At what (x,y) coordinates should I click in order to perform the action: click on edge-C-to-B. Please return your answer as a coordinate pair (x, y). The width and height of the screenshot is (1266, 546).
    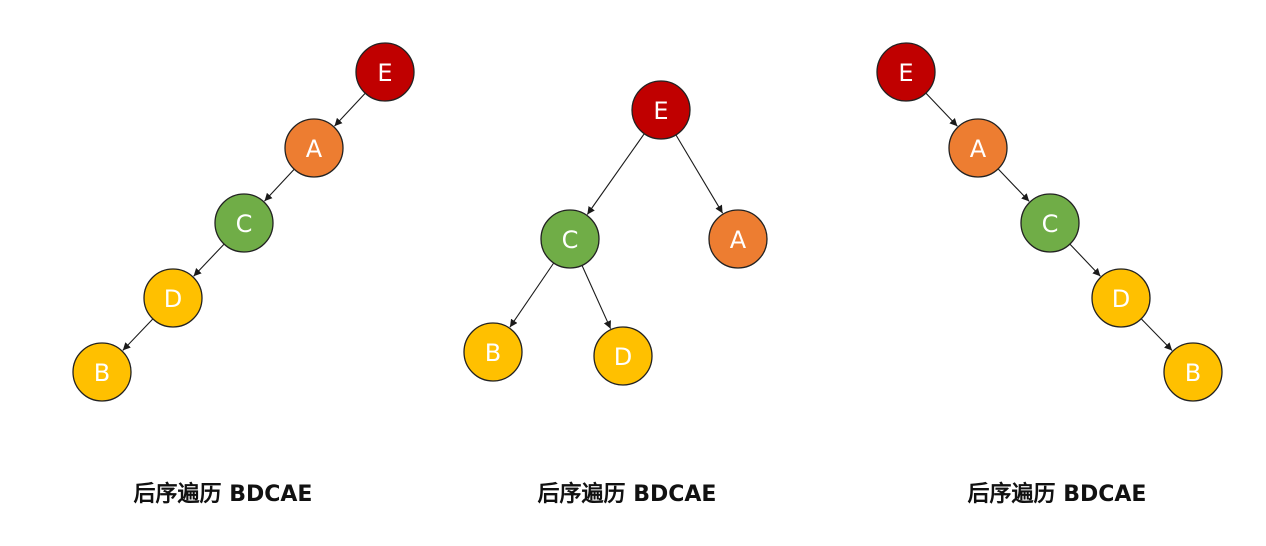
    Looking at the image, I should click on (532, 295).